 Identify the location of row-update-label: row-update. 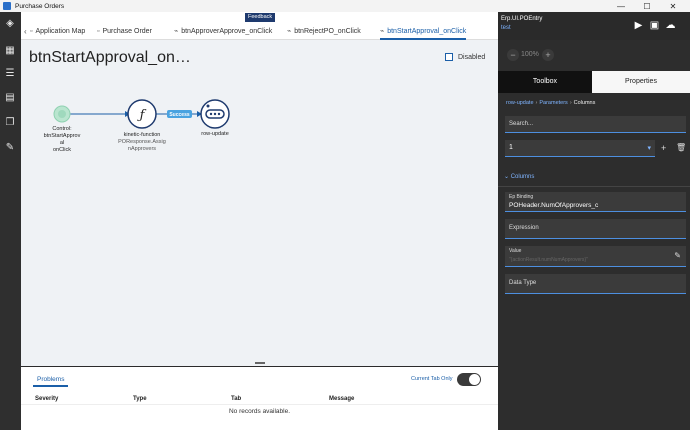
(215, 134).